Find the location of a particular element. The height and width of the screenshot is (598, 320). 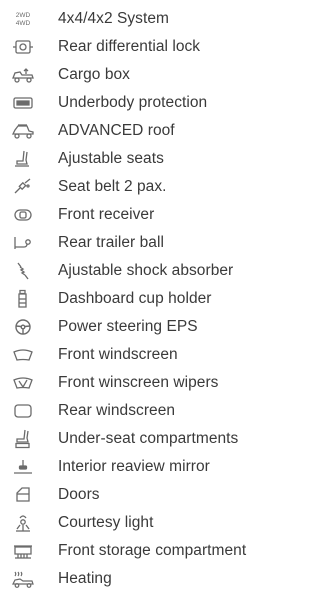

front-receiver-icon is located at coordinates (23, 215).